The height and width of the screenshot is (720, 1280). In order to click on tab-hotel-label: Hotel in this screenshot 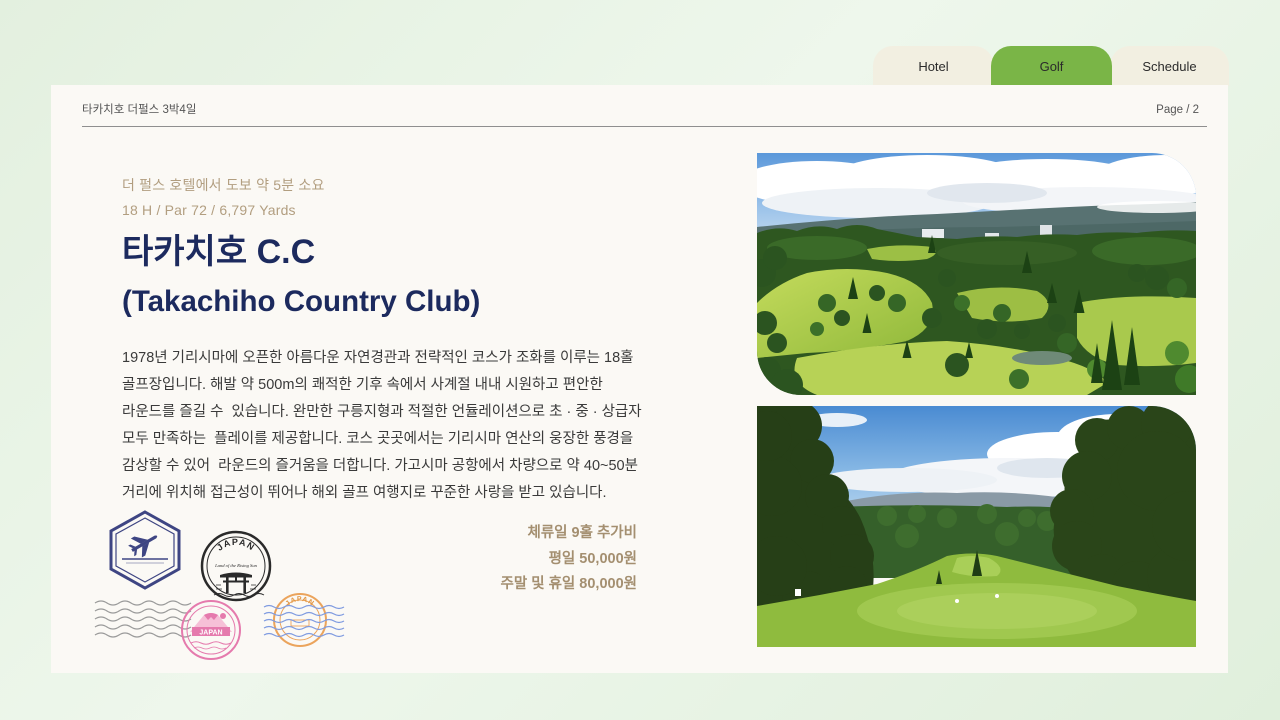, I will do `click(933, 66)`.